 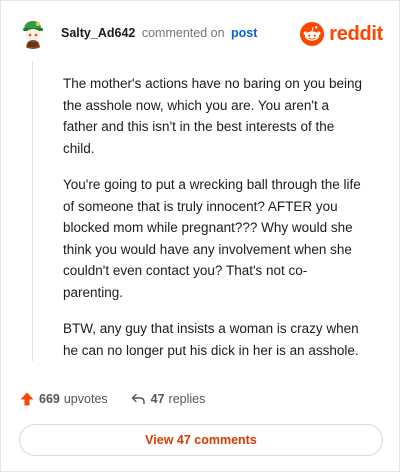 I want to click on post-link: post, so click(x=244, y=33).